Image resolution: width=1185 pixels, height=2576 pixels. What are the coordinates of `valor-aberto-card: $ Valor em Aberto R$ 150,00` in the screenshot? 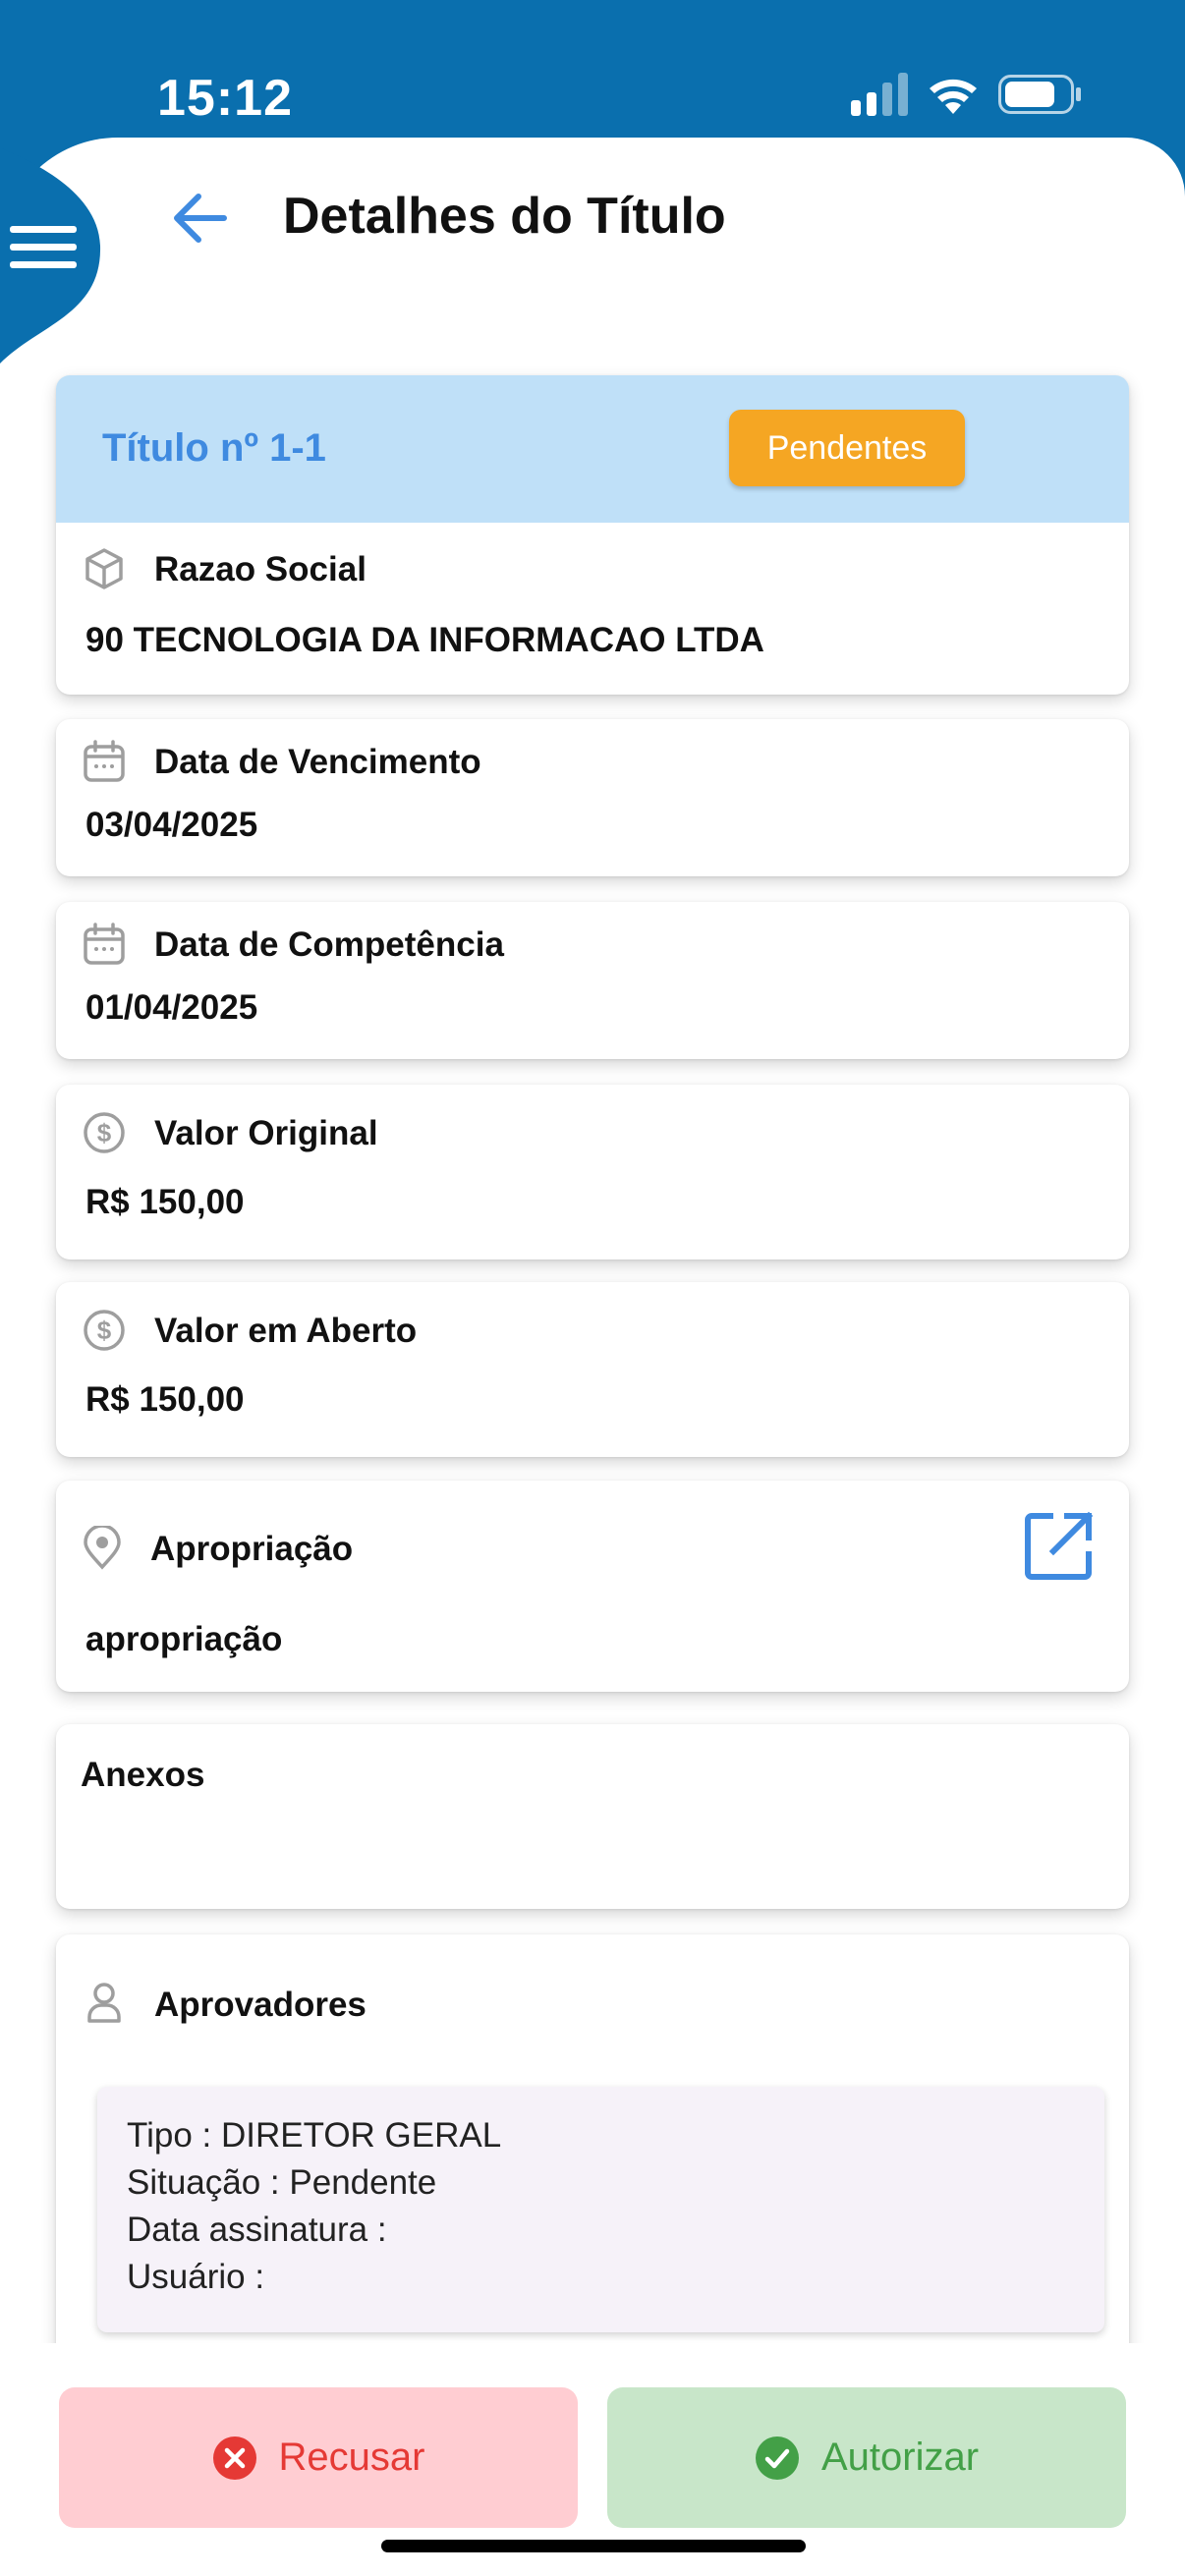 It's located at (592, 1369).